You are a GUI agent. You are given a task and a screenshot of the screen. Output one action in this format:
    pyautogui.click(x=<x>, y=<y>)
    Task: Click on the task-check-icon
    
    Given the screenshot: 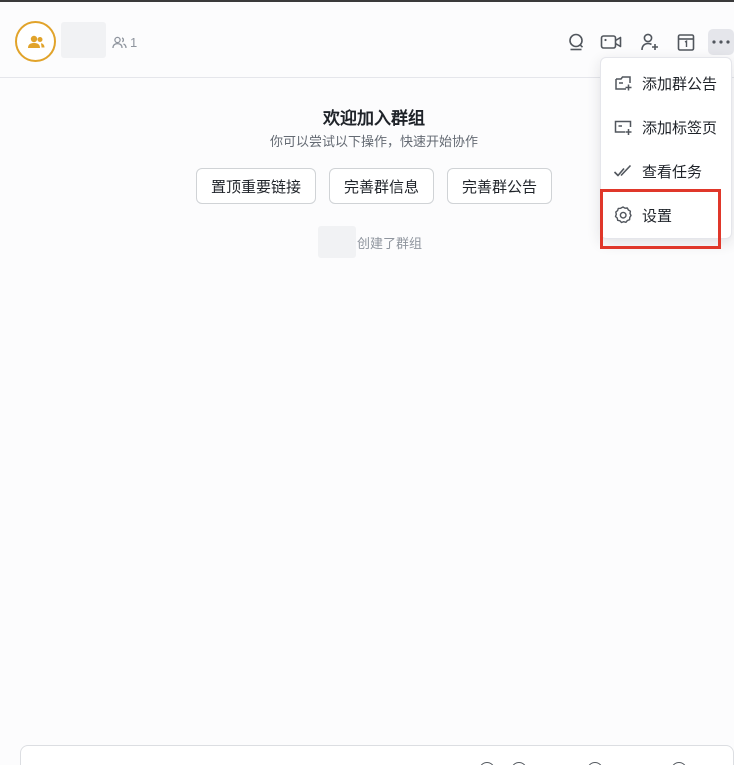 What is the action you would take?
    pyautogui.click(x=623, y=171)
    